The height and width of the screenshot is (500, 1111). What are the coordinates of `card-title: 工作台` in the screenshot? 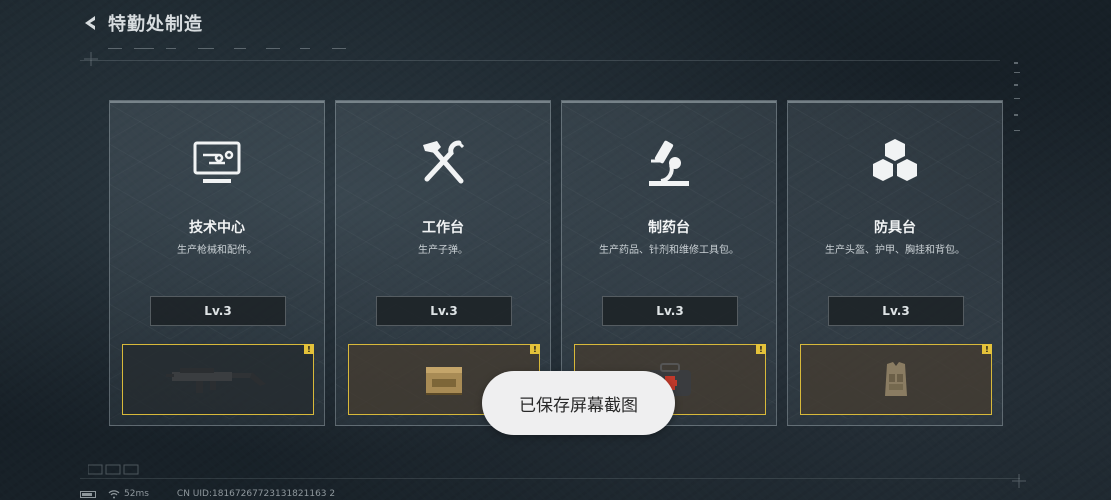 It's located at (443, 228).